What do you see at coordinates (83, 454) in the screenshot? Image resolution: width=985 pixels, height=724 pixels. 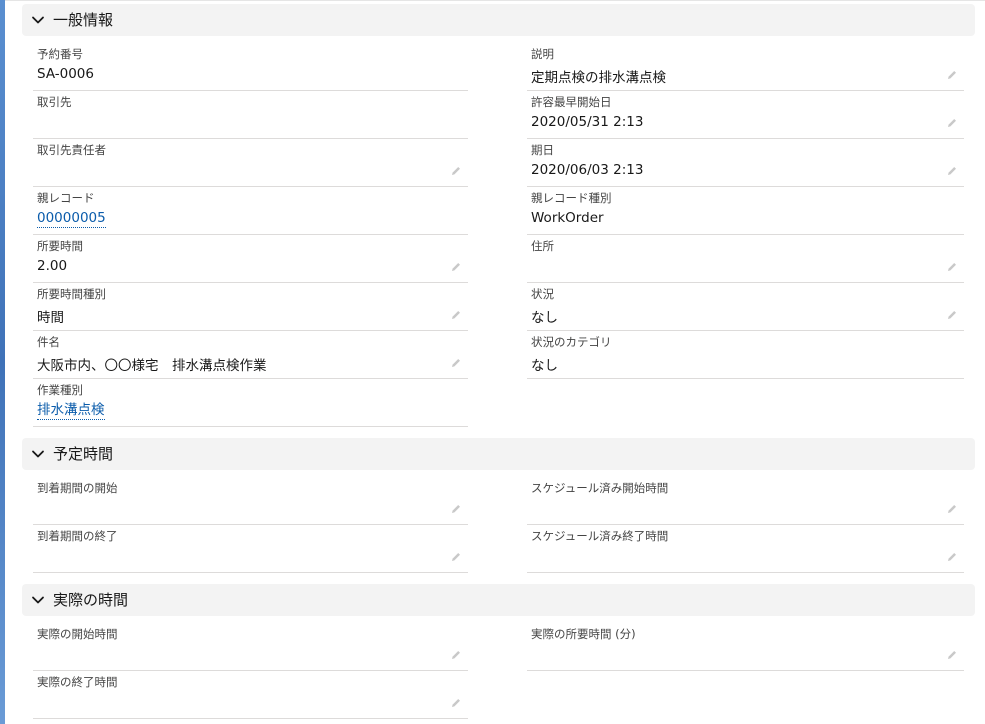 I see `section-title: 予定時間` at bounding box center [83, 454].